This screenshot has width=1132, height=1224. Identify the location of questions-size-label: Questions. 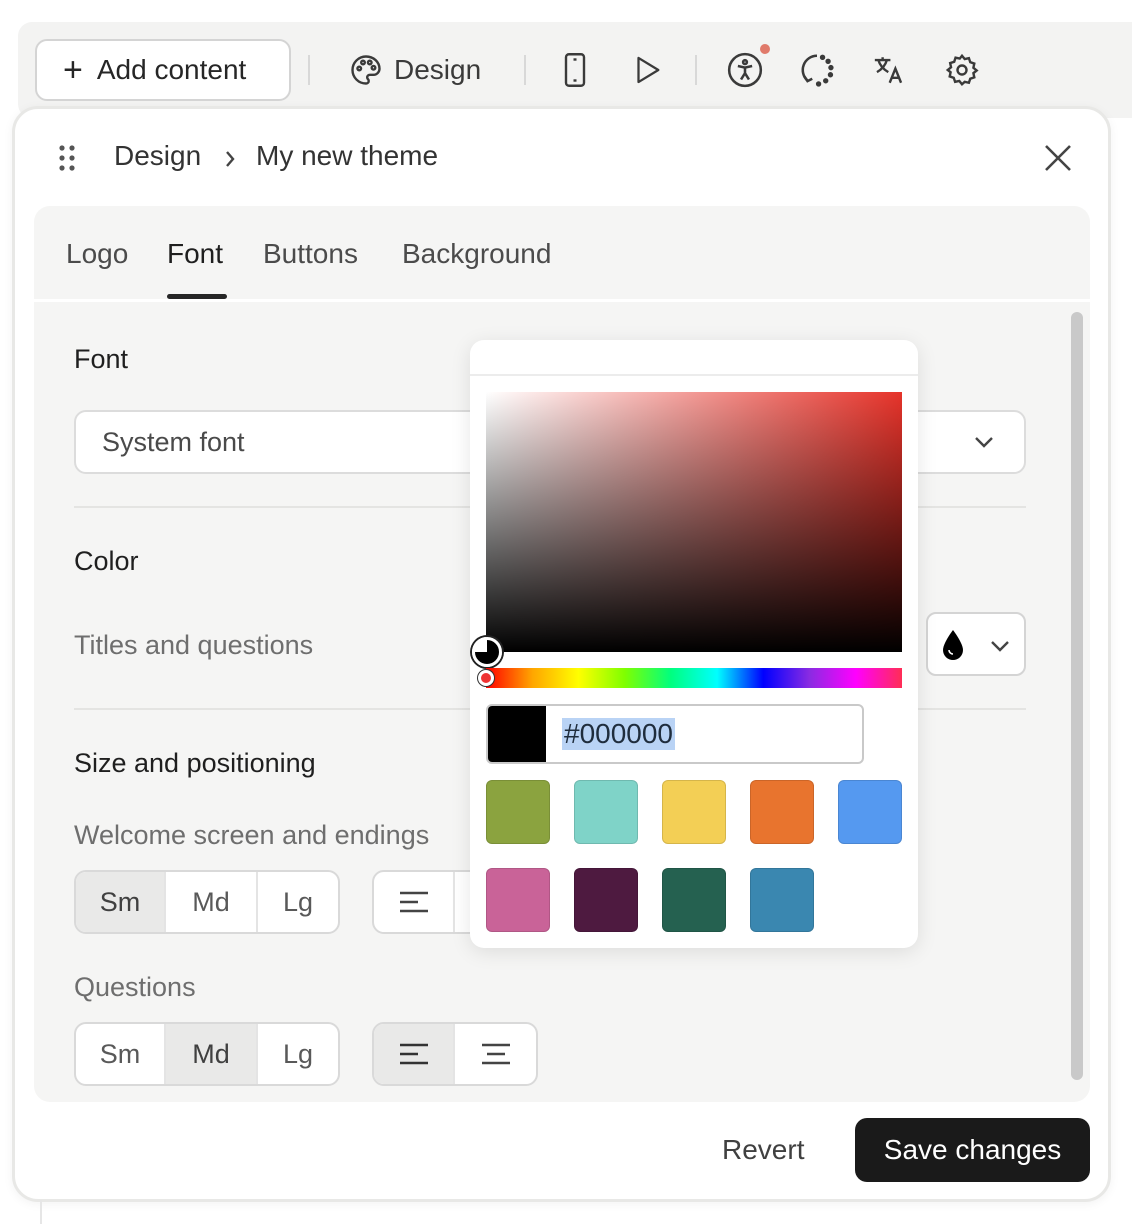
(135, 987).